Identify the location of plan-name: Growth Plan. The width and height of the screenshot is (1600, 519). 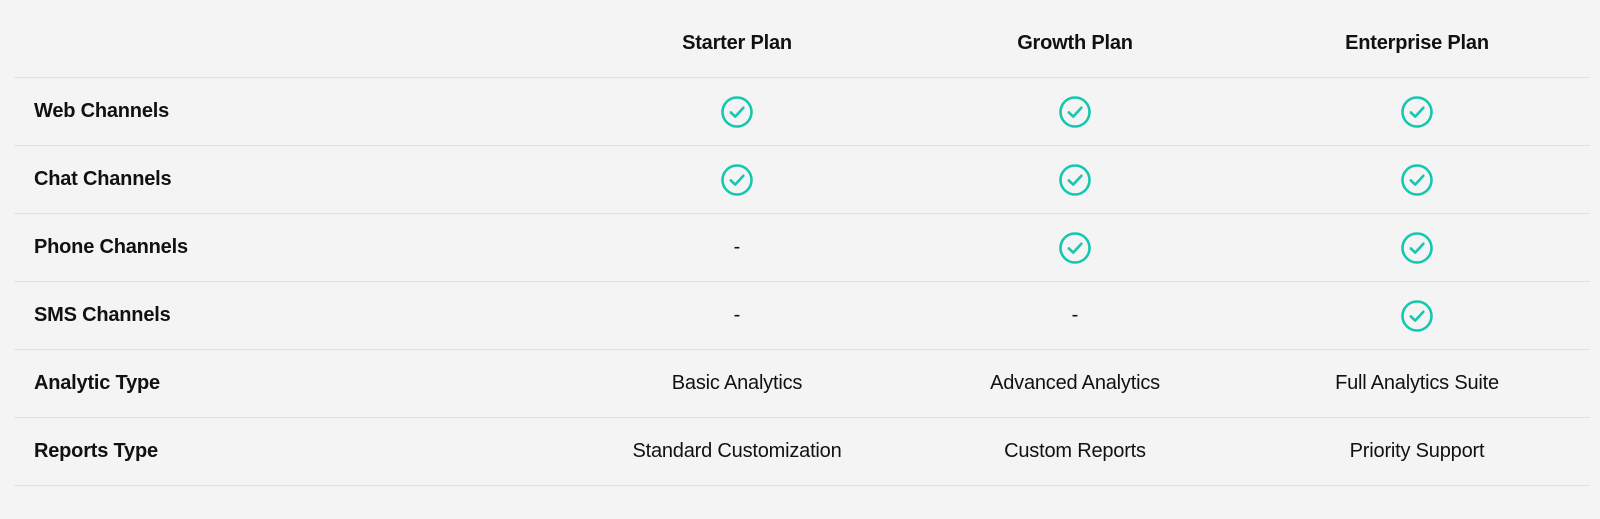
(1075, 43).